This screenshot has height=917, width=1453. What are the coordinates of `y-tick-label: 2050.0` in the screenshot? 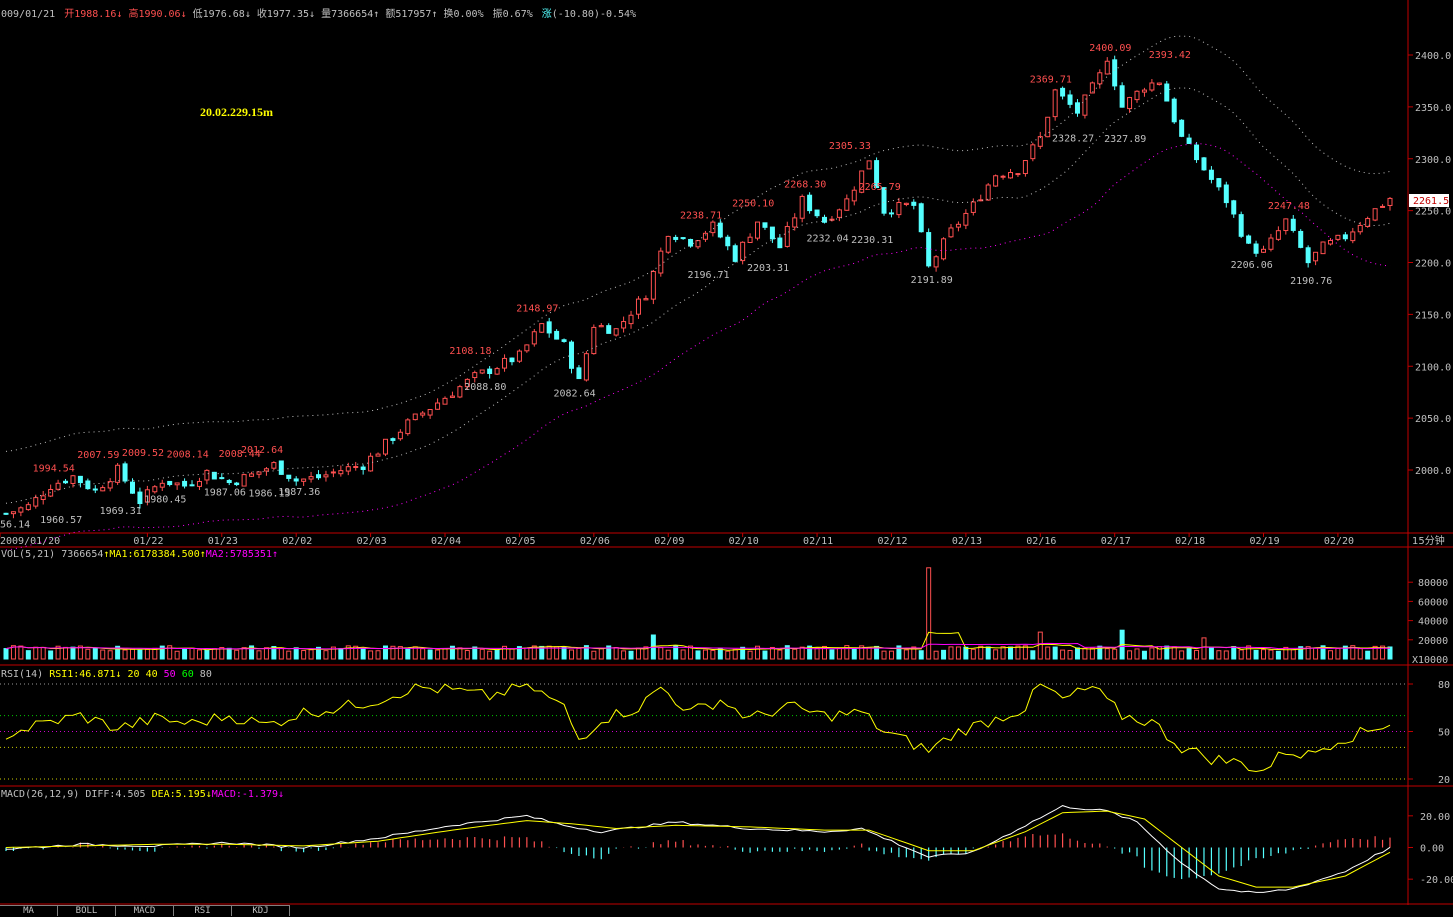 It's located at (1433, 419).